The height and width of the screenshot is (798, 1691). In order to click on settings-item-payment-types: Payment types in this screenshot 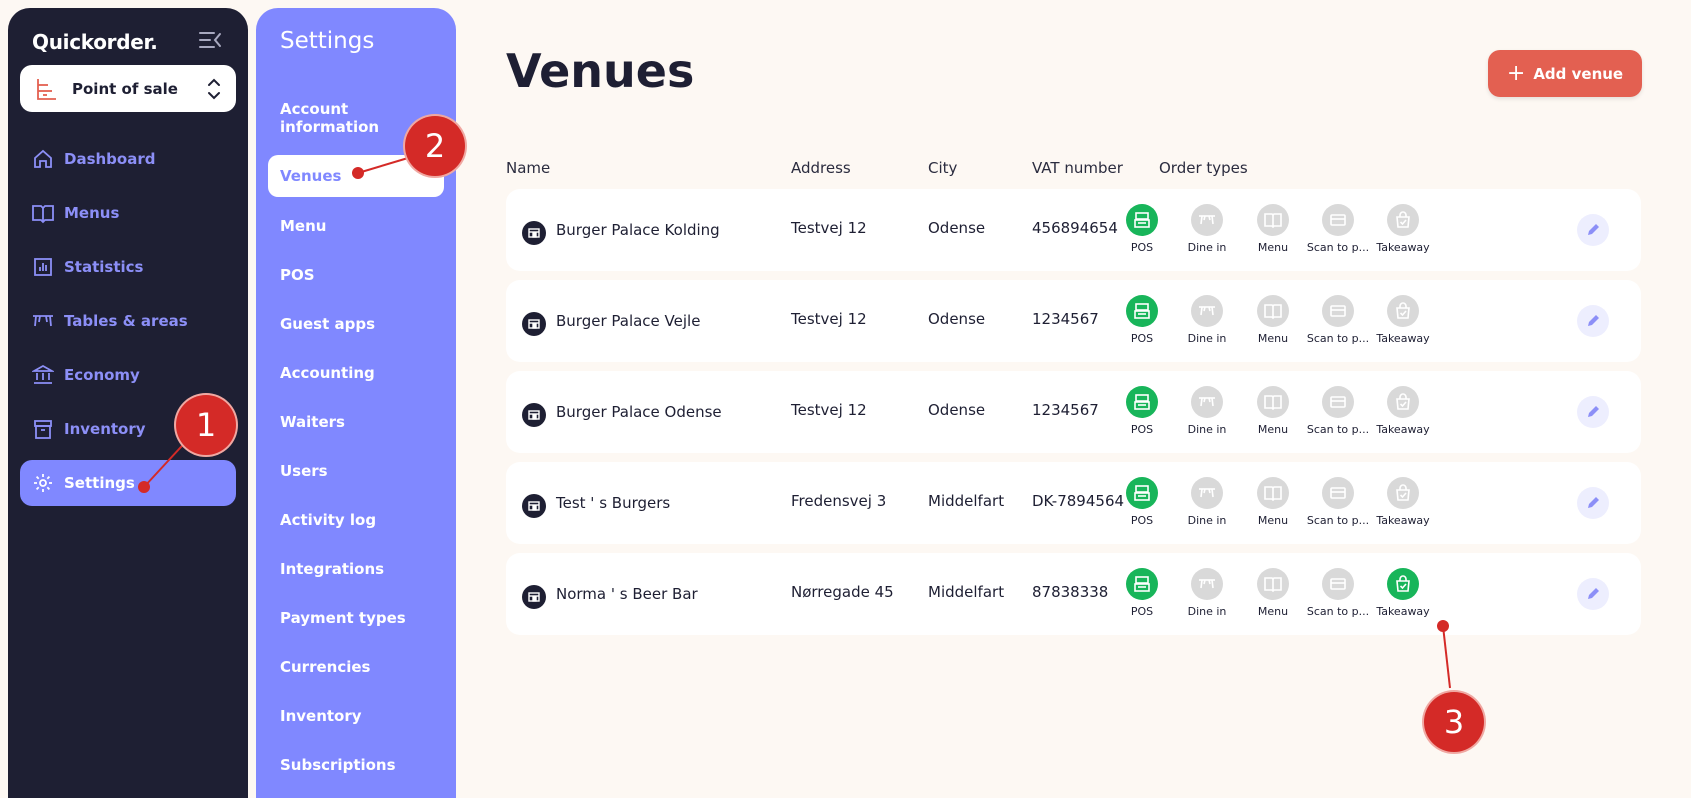, I will do `click(343, 618)`.